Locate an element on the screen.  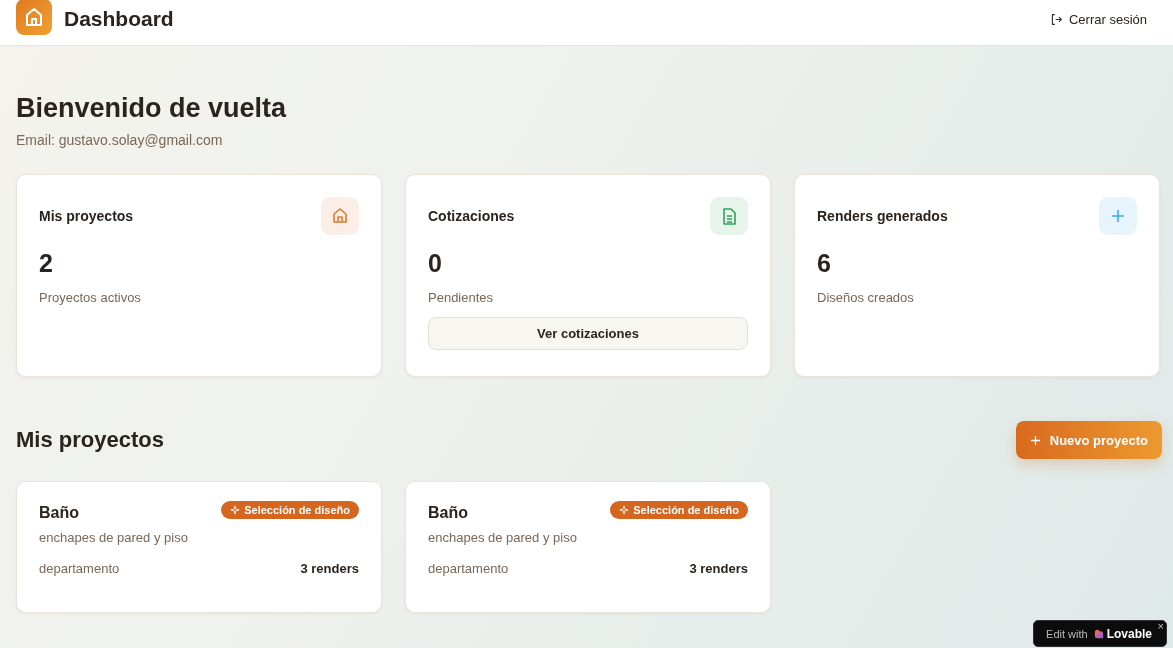
logout-button: Cerrar sesión is located at coordinates (1098, 19).